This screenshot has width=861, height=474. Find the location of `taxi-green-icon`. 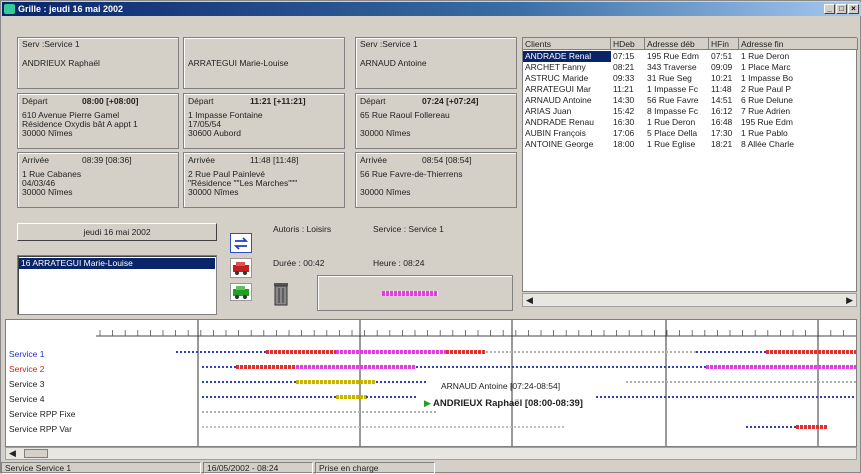

taxi-green-icon is located at coordinates (241, 292).